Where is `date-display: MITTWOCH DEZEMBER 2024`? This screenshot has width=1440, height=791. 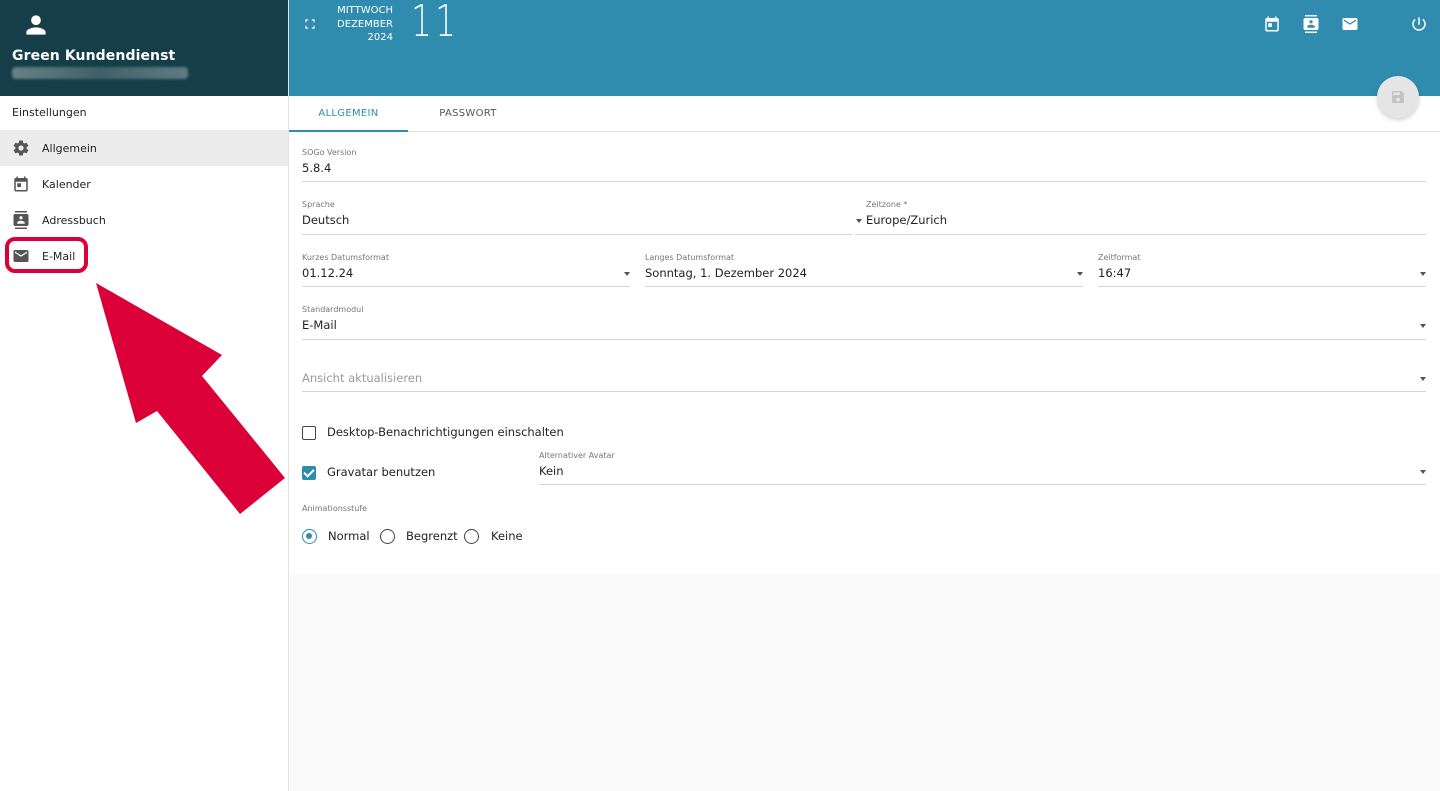 date-display: MITTWOCH DEZEMBER 2024 is located at coordinates (364, 24).